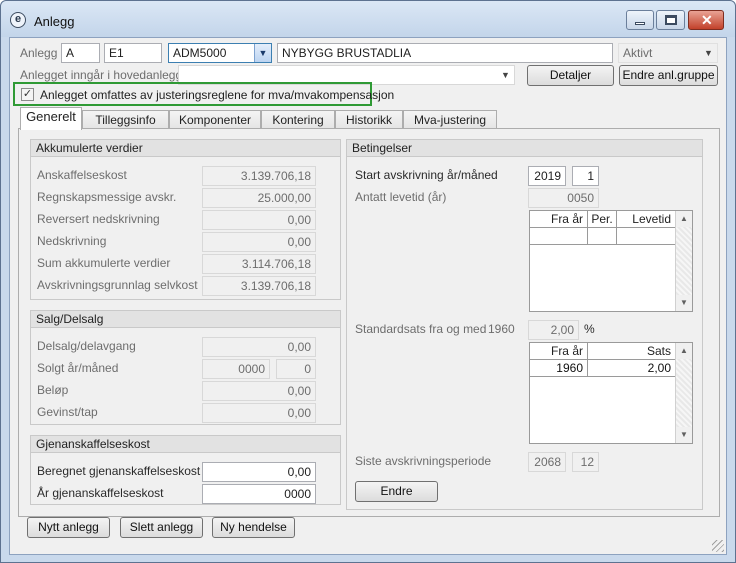  What do you see at coordinates (570, 75) in the screenshot?
I see `detaljer-button: Detaljer` at bounding box center [570, 75].